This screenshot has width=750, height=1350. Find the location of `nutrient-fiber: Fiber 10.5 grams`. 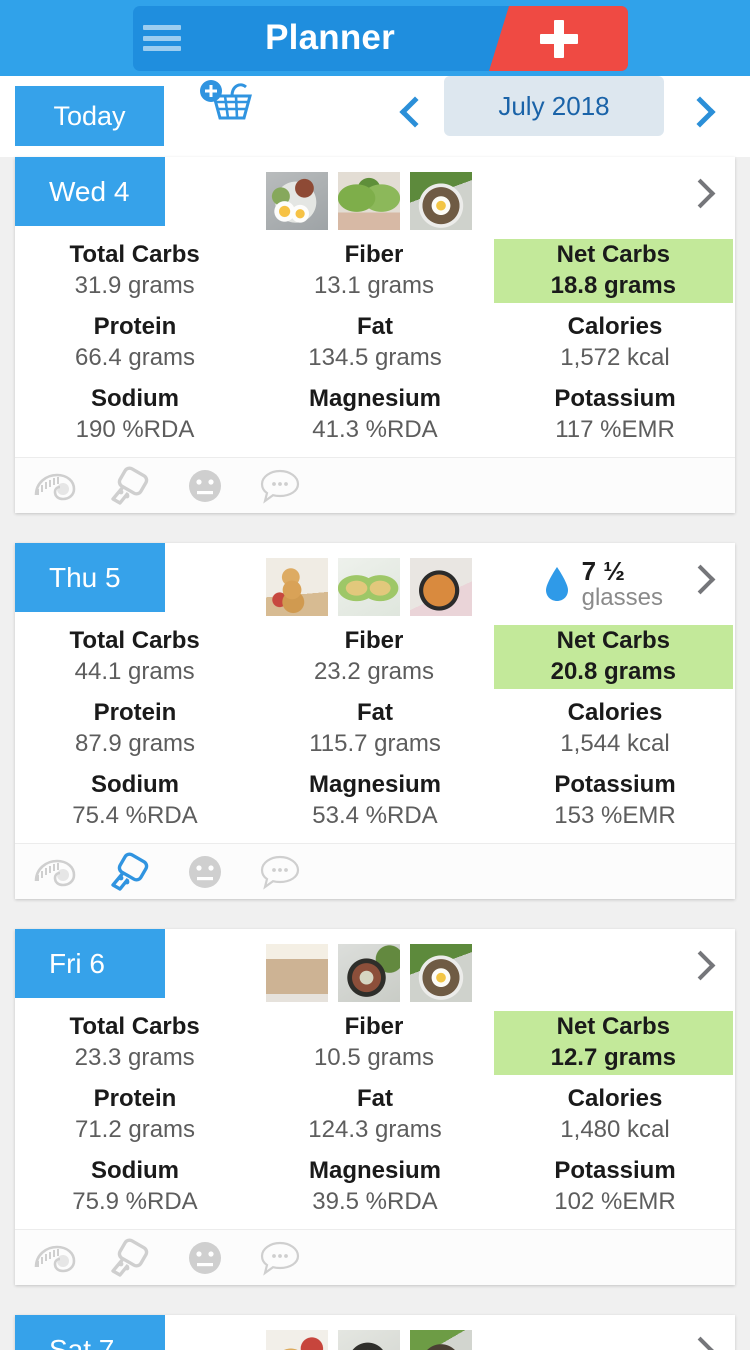

nutrient-fiber: Fiber 10.5 grams is located at coordinates (373, 1043).